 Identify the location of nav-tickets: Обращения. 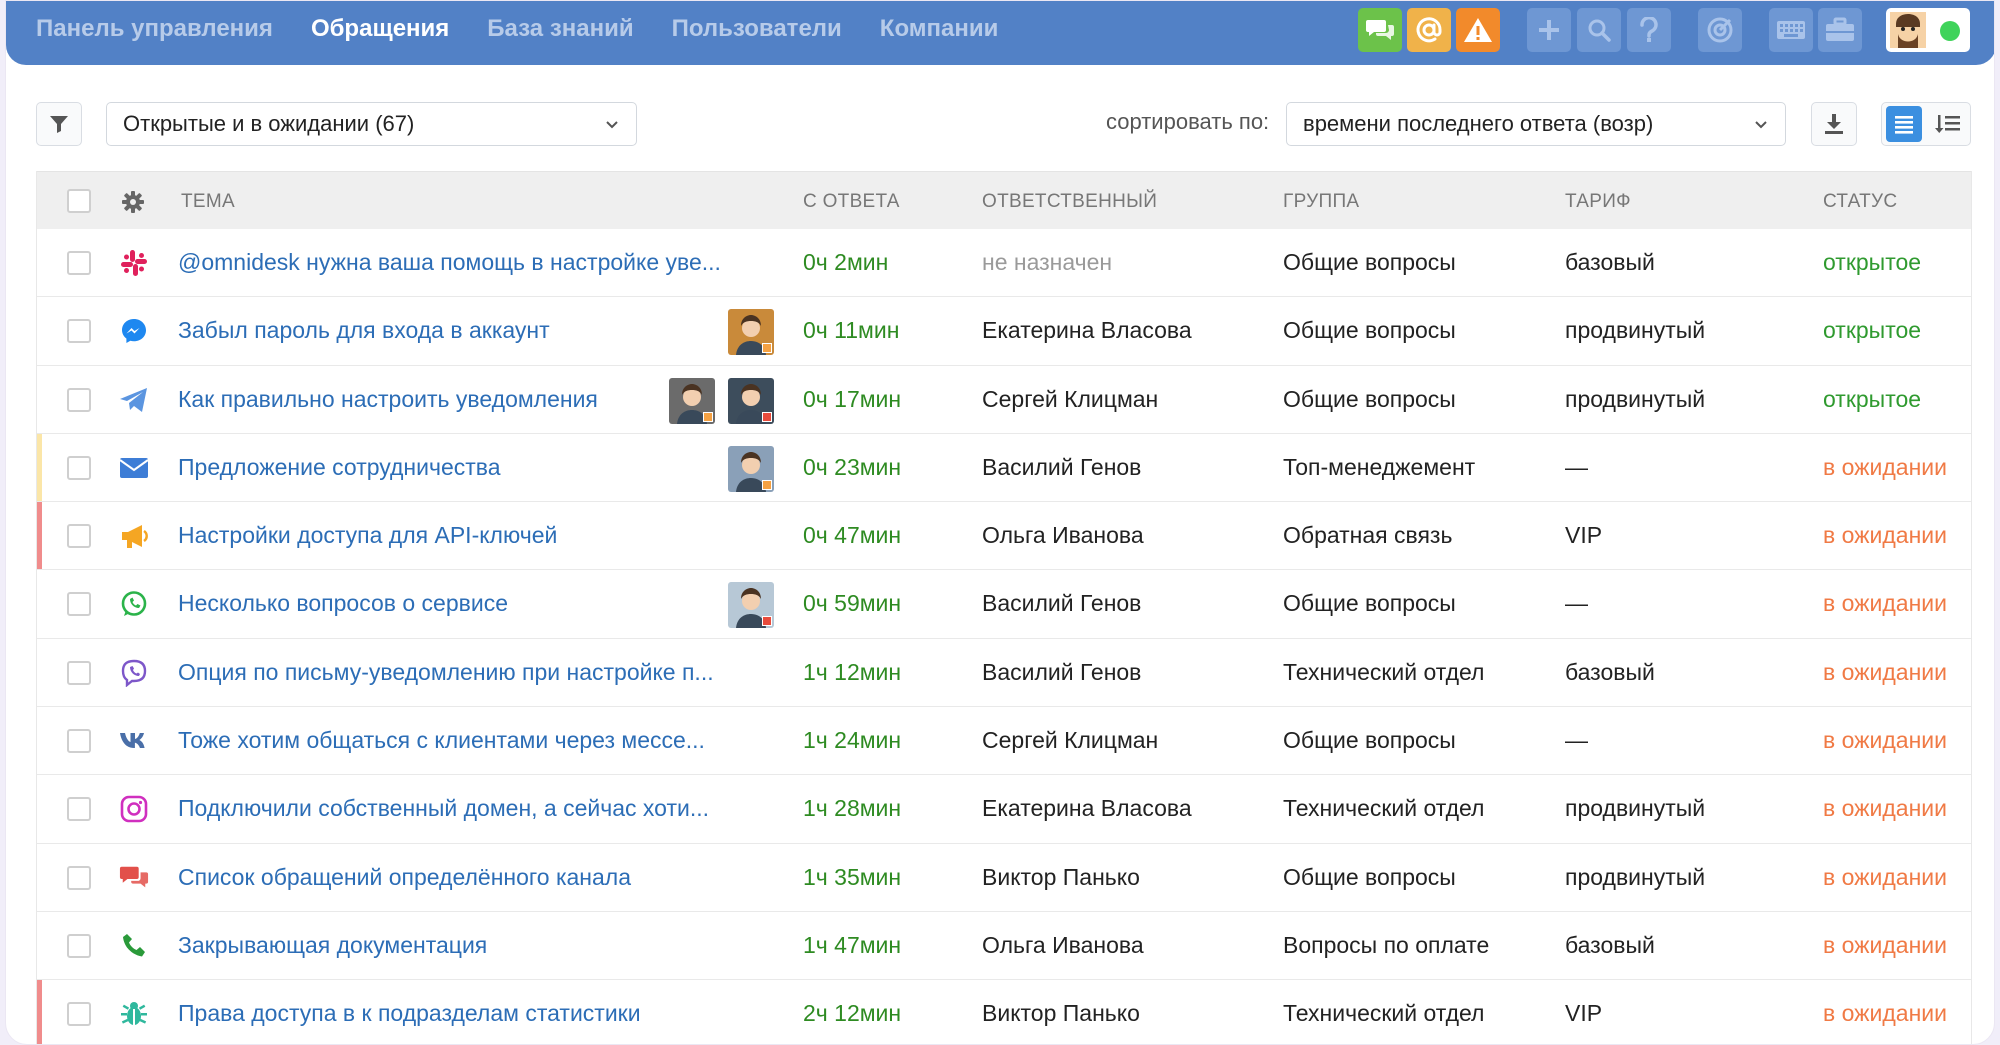
(380, 29).